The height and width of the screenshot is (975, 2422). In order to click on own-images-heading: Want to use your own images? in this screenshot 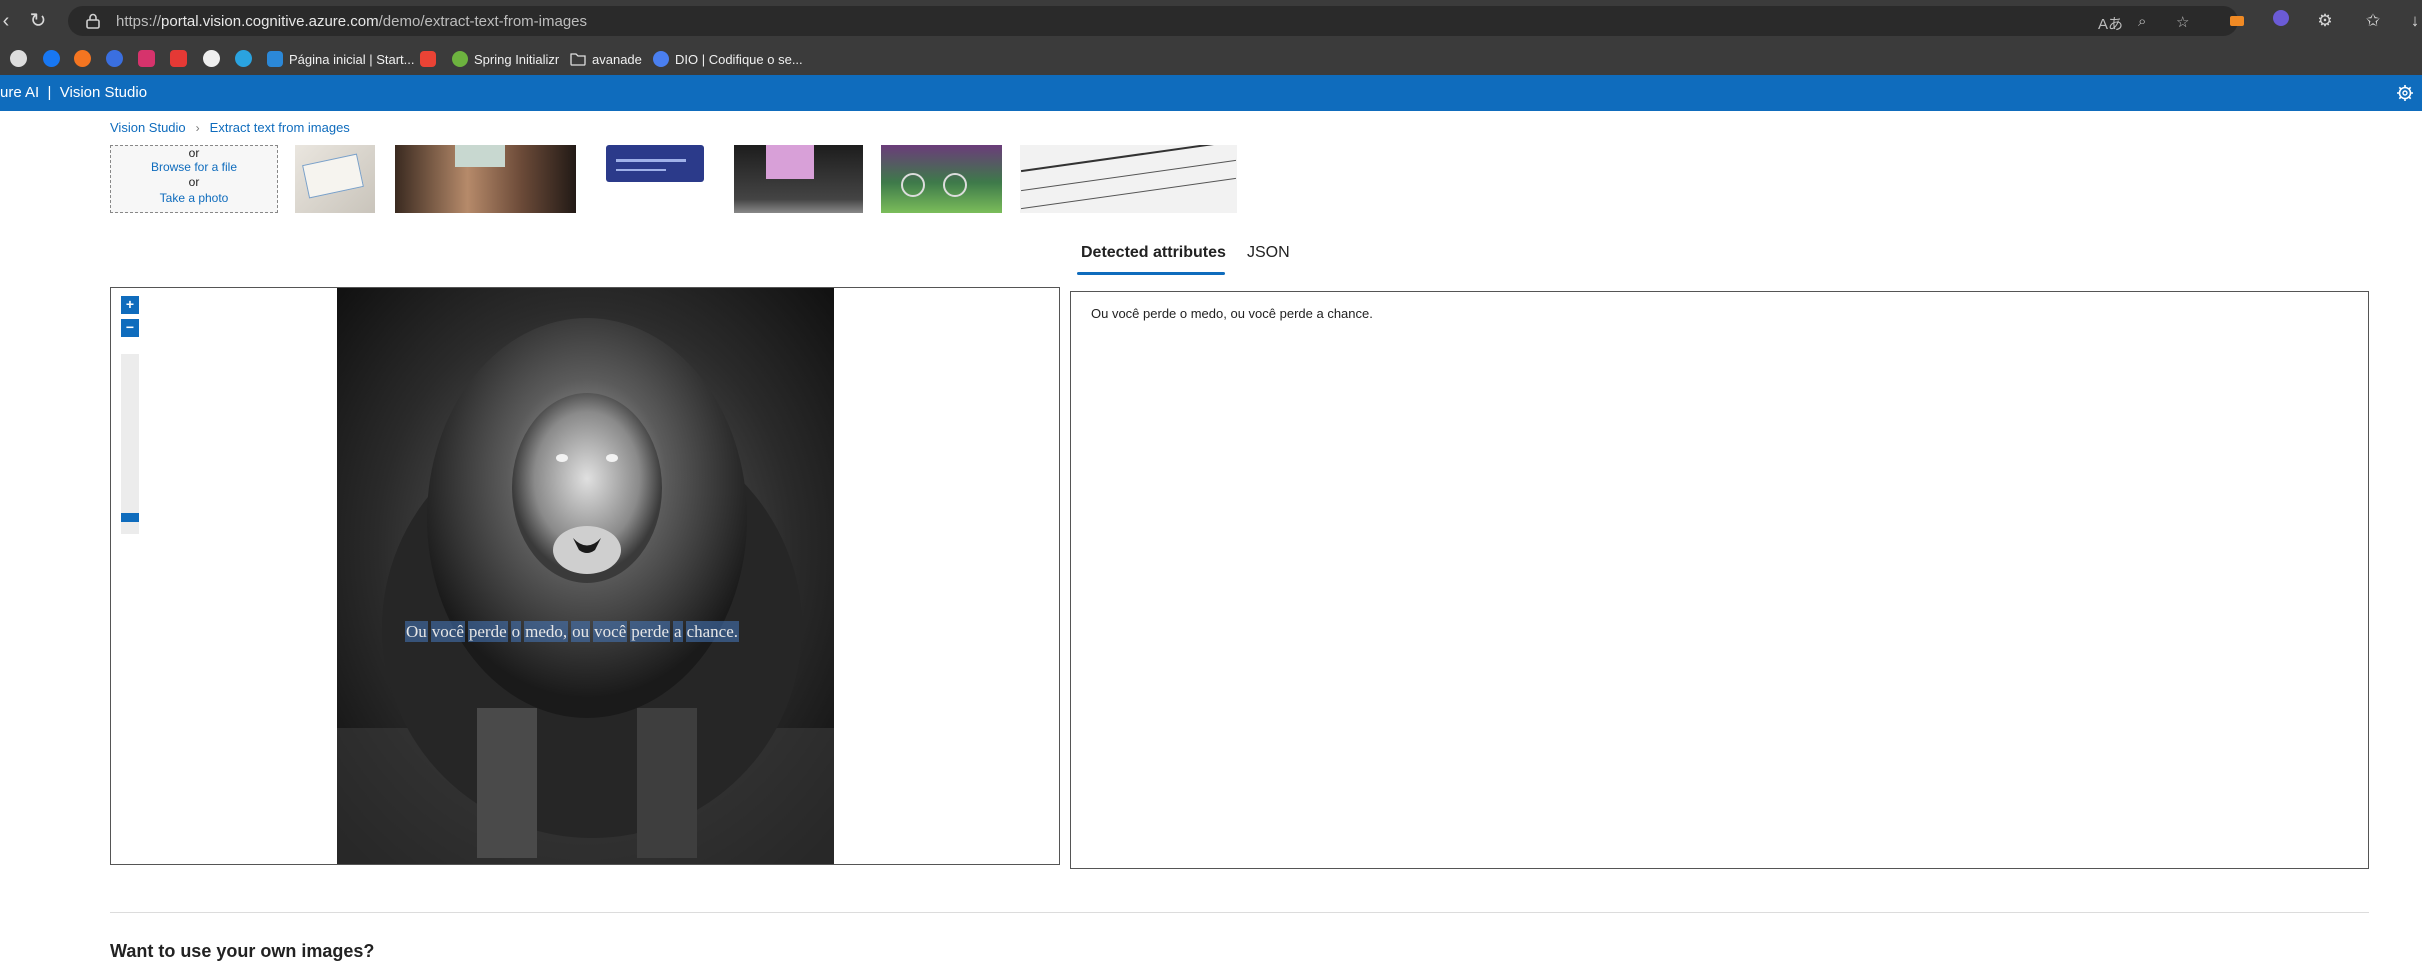, I will do `click(242, 951)`.